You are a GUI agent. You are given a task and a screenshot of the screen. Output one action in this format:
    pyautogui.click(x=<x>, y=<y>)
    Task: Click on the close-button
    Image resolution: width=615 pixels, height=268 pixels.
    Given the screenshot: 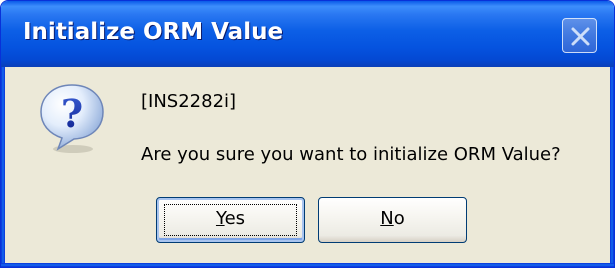 What is the action you would take?
    pyautogui.click(x=579, y=35)
    